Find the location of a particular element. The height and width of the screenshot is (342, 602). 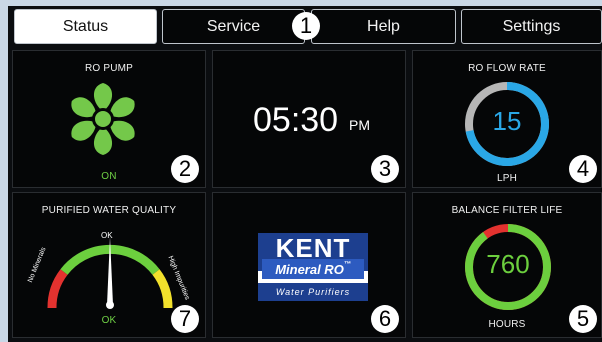

callout-5: 5 is located at coordinates (583, 319).